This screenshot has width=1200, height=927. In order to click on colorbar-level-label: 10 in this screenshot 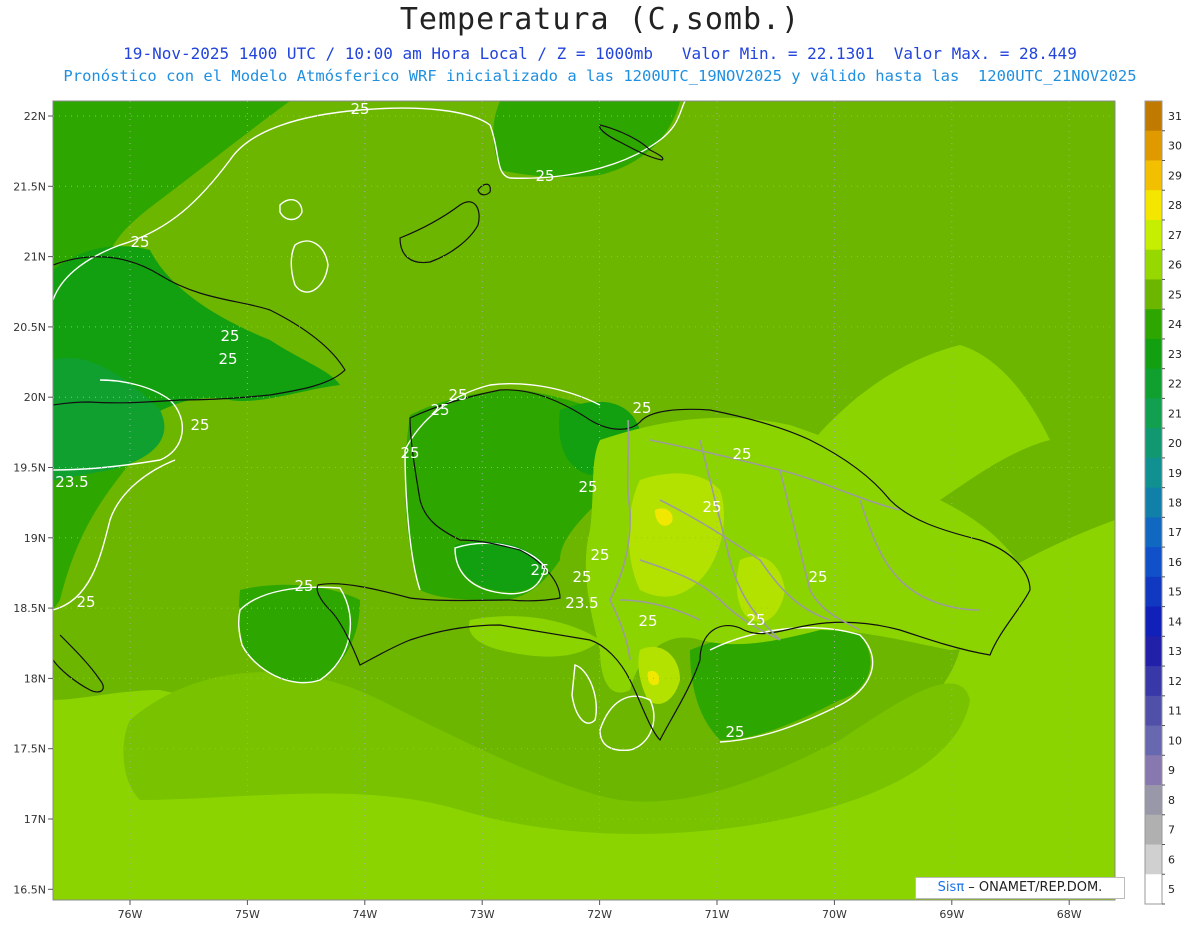, I will do `click(1175, 740)`.